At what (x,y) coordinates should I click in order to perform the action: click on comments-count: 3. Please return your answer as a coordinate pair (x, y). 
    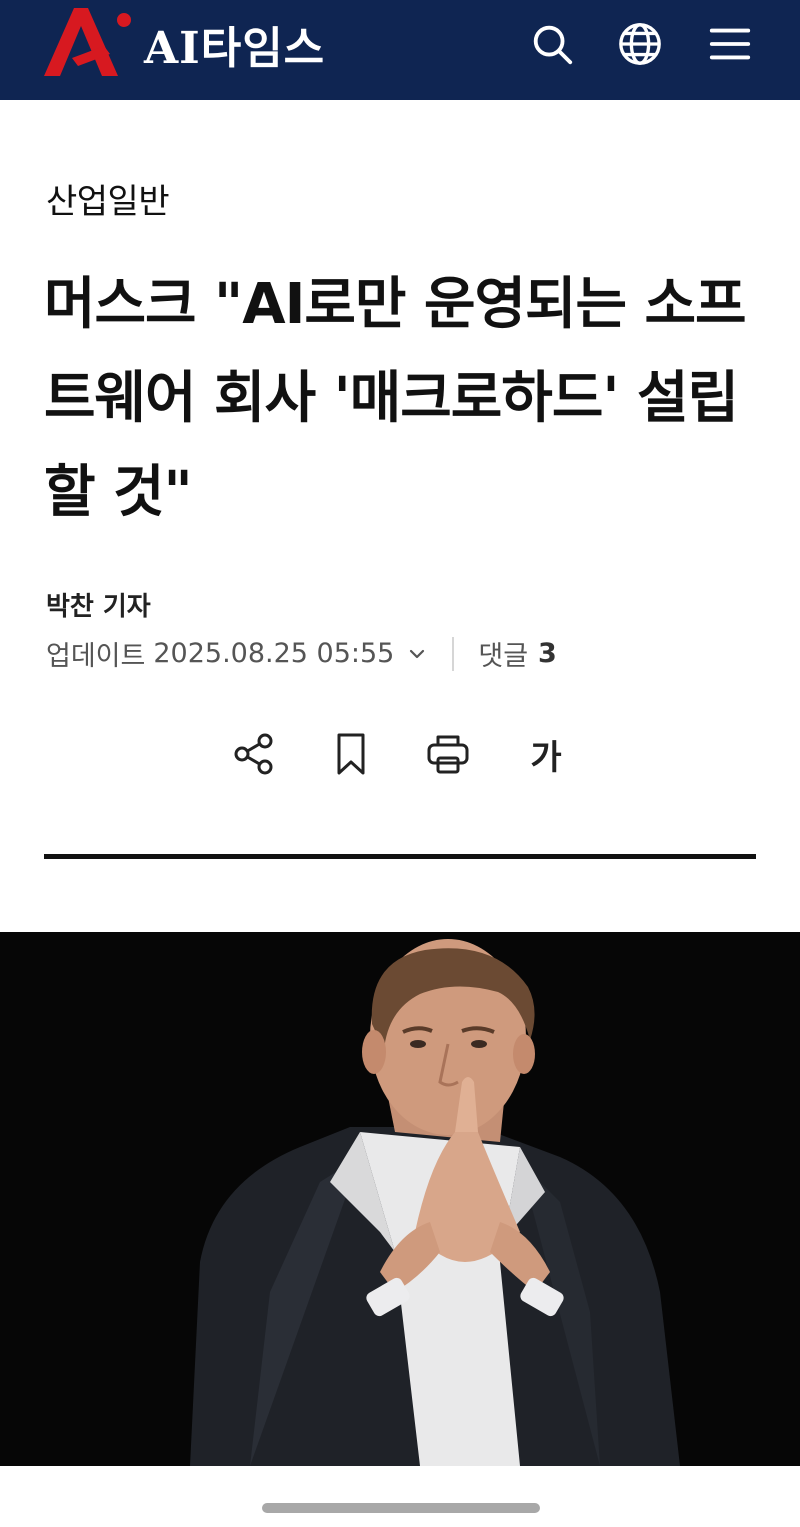
    Looking at the image, I should click on (547, 653).